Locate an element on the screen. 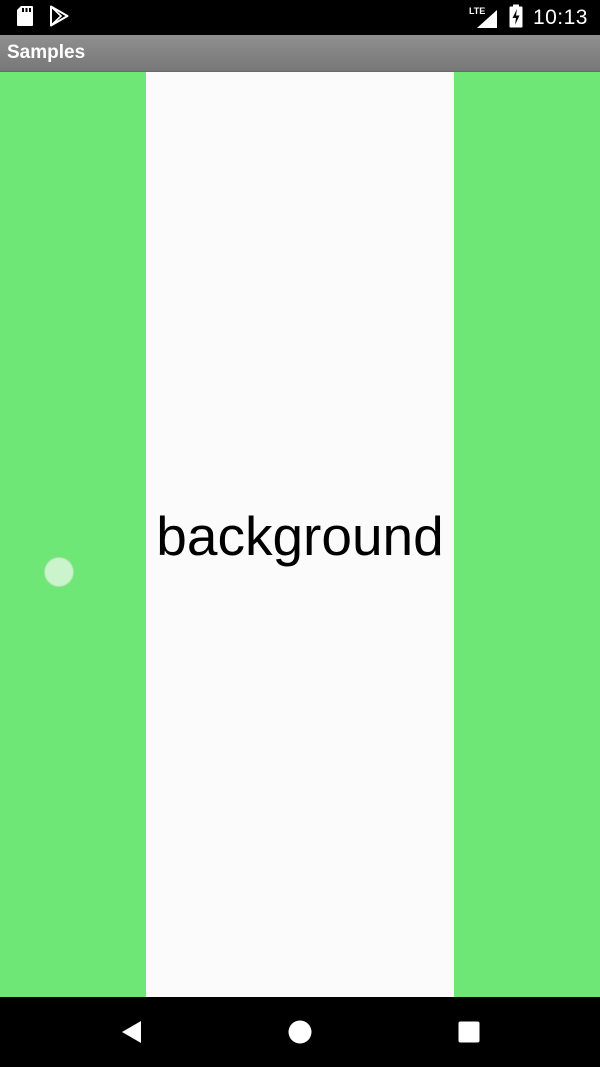 The height and width of the screenshot is (1067, 600). navigation-bar is located at coordinates (300, 1032).